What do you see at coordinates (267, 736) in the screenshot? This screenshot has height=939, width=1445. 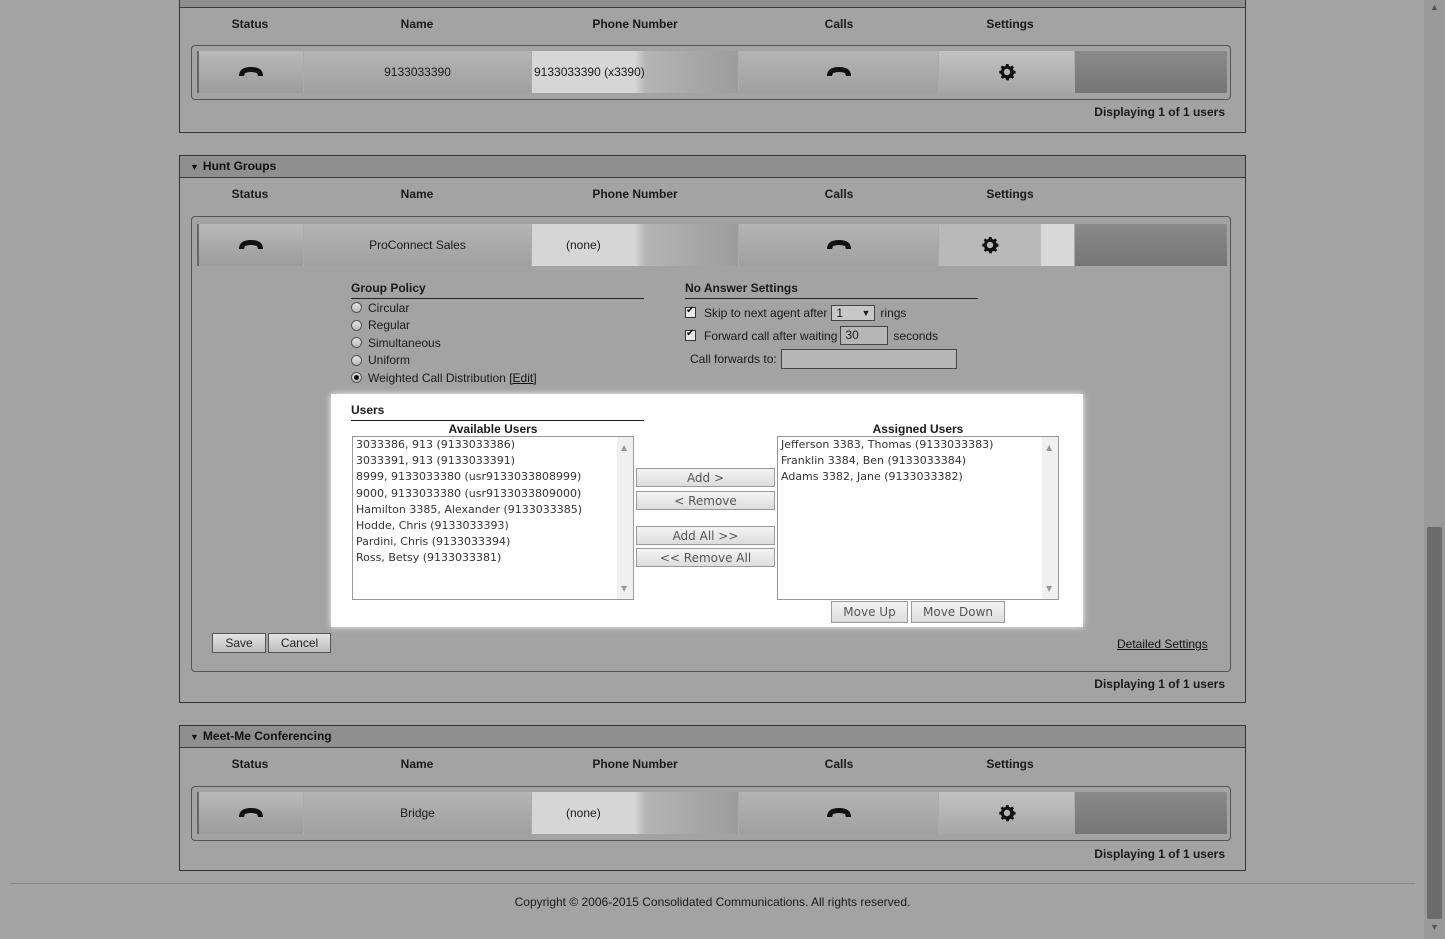 I see `section-title: Meet-Me Conferencing` at bounding box center [267, 736].